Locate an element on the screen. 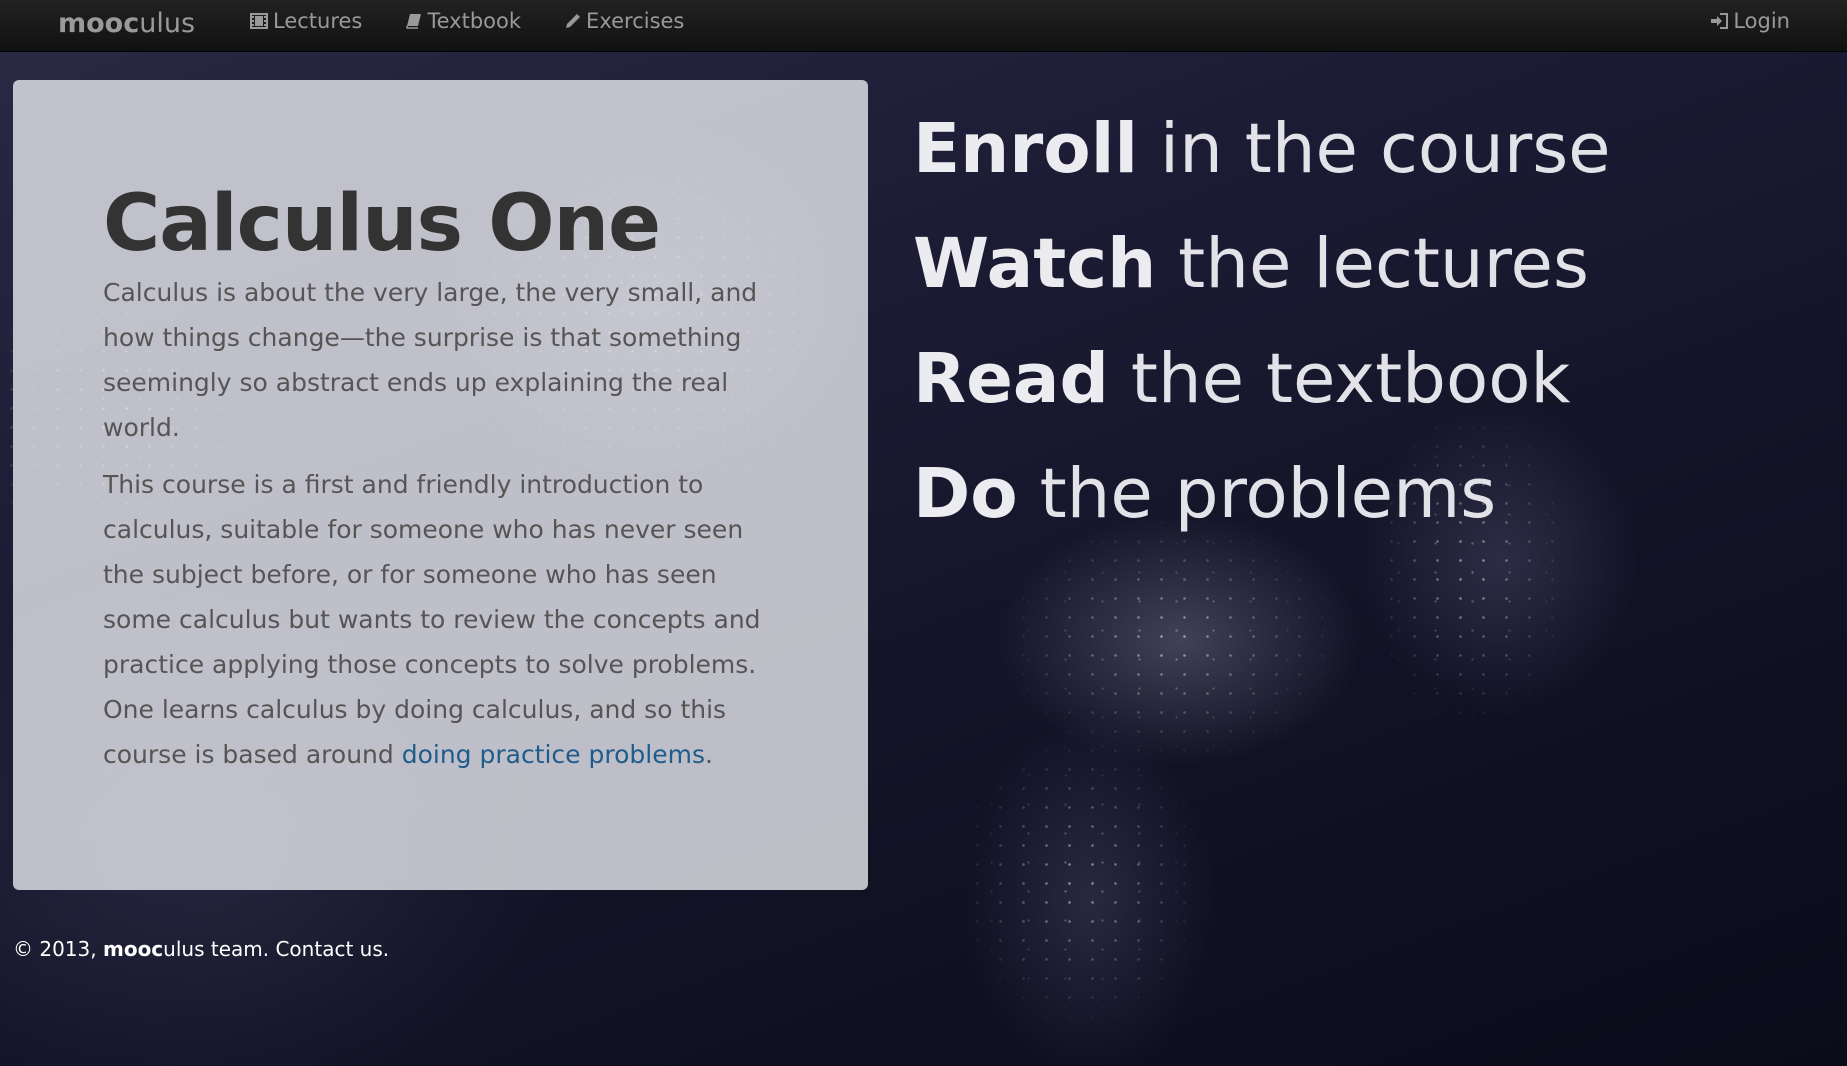 The width and height of the screenshot is (1847, 1066). footer-brand-light: ulus is located at coordinates (184, 949).